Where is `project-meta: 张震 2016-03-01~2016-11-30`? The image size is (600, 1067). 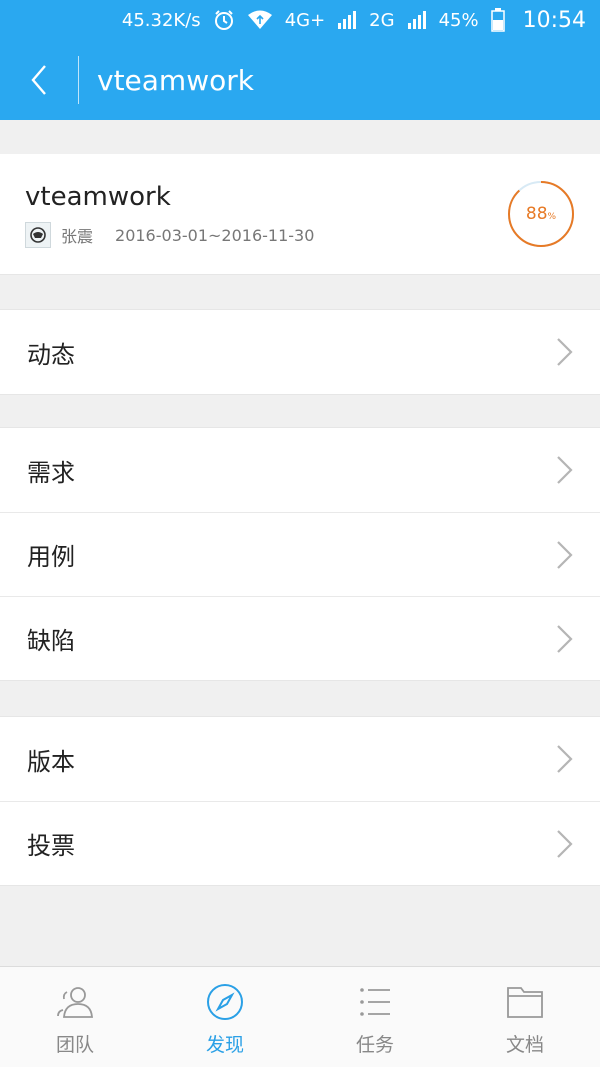
project-meta: 张震 2016-03-01~2016-11-30 is located at coordinates (169, 235).